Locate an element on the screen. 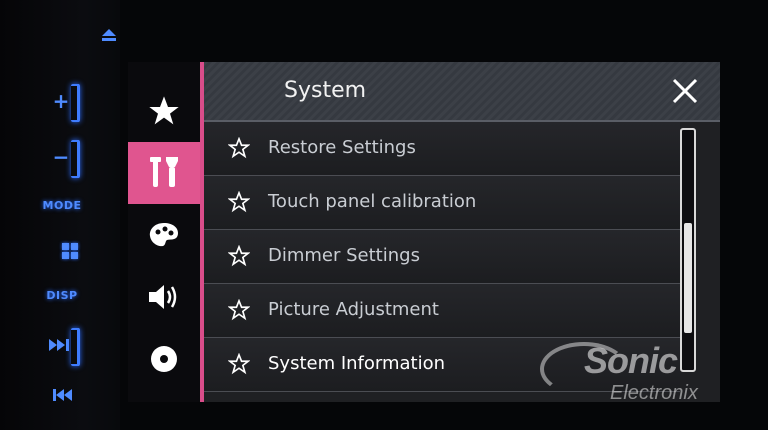  tools-icon is located at coordinates (164, 172).